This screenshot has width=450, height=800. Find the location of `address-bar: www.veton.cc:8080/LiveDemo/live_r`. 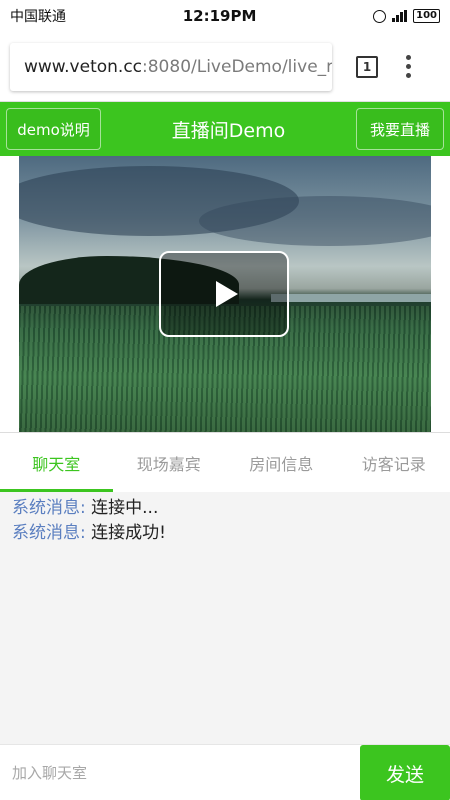

address-bar: www.veton.cc:8080/LiveDemo/live_r is located at coordinates (171, 66).